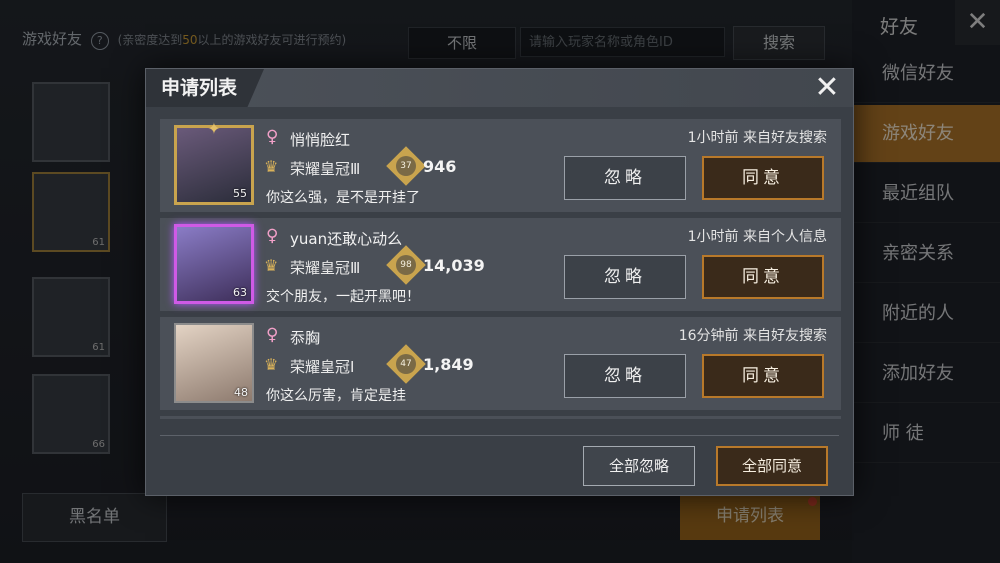  Describe the element at coordinates (500, 417) in the screenshot. I see `request-item` at that location.